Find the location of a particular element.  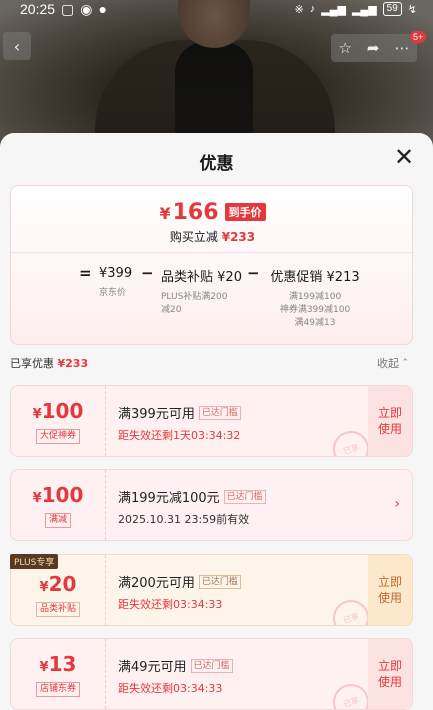

promo-note: 神券满399减100 is located at coordinates (315, 310).